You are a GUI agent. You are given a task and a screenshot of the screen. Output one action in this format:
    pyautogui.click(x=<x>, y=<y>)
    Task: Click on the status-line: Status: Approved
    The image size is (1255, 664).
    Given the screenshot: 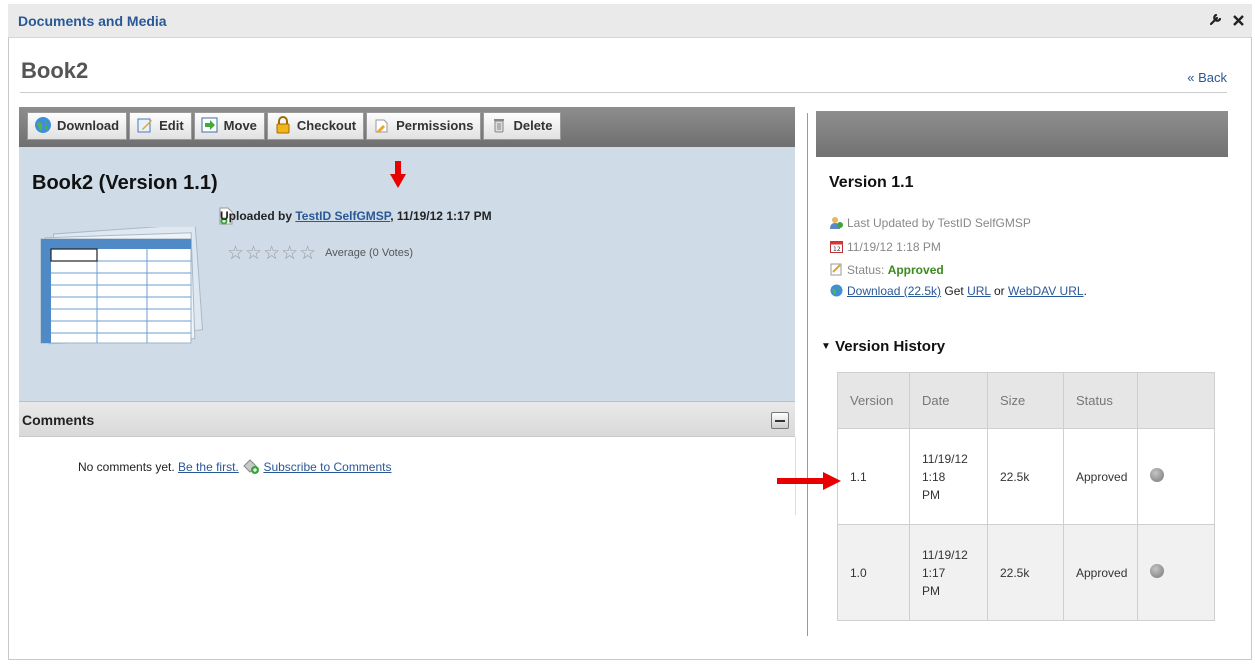 What is the action you would take?
    pyautogui.click(x=887, y=270)
    